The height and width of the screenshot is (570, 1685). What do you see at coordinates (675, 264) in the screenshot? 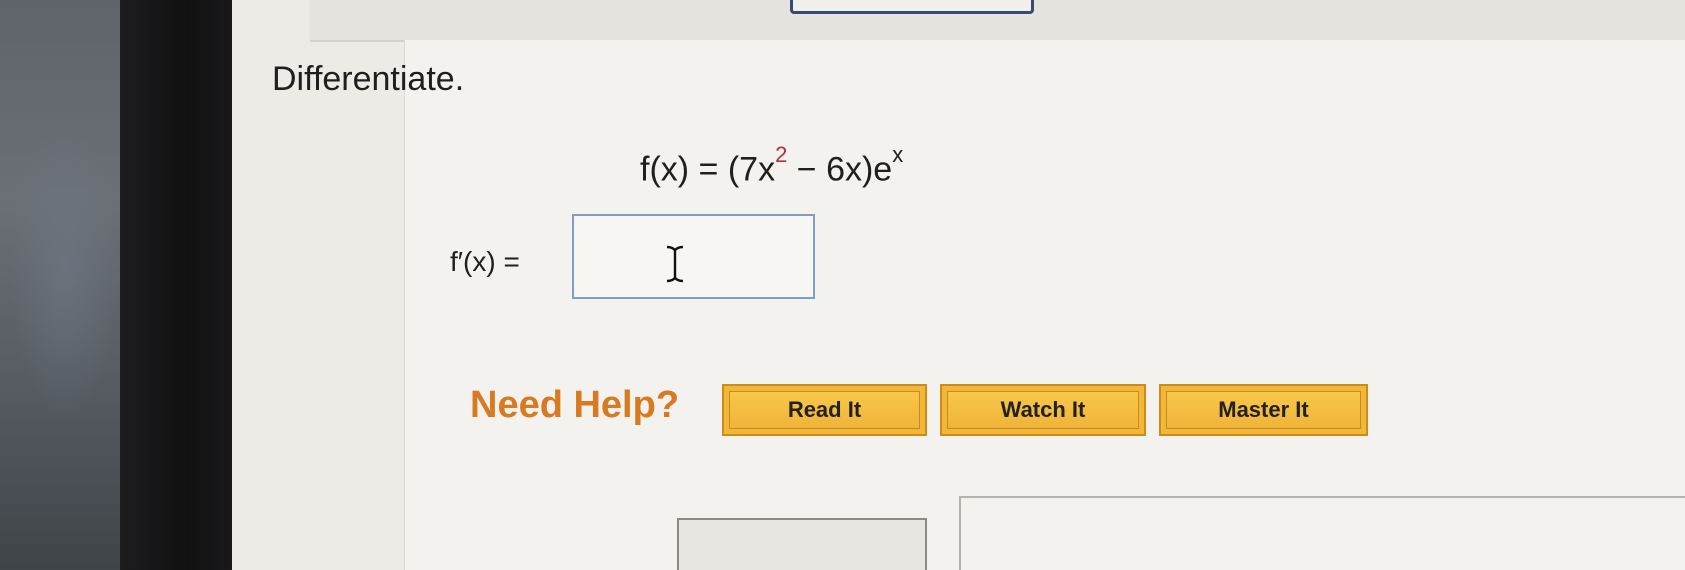
I see `i-beam-cursor-icon` at bounding box center [675, 264].